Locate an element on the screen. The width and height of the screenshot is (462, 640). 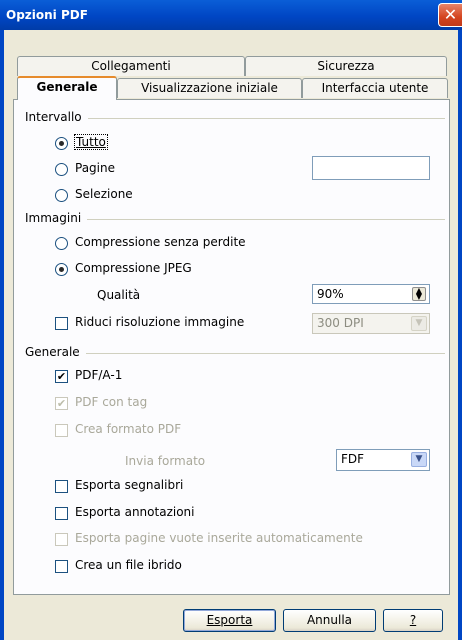
window-title: Opzioni PDF is located at coordinates (47, 15).